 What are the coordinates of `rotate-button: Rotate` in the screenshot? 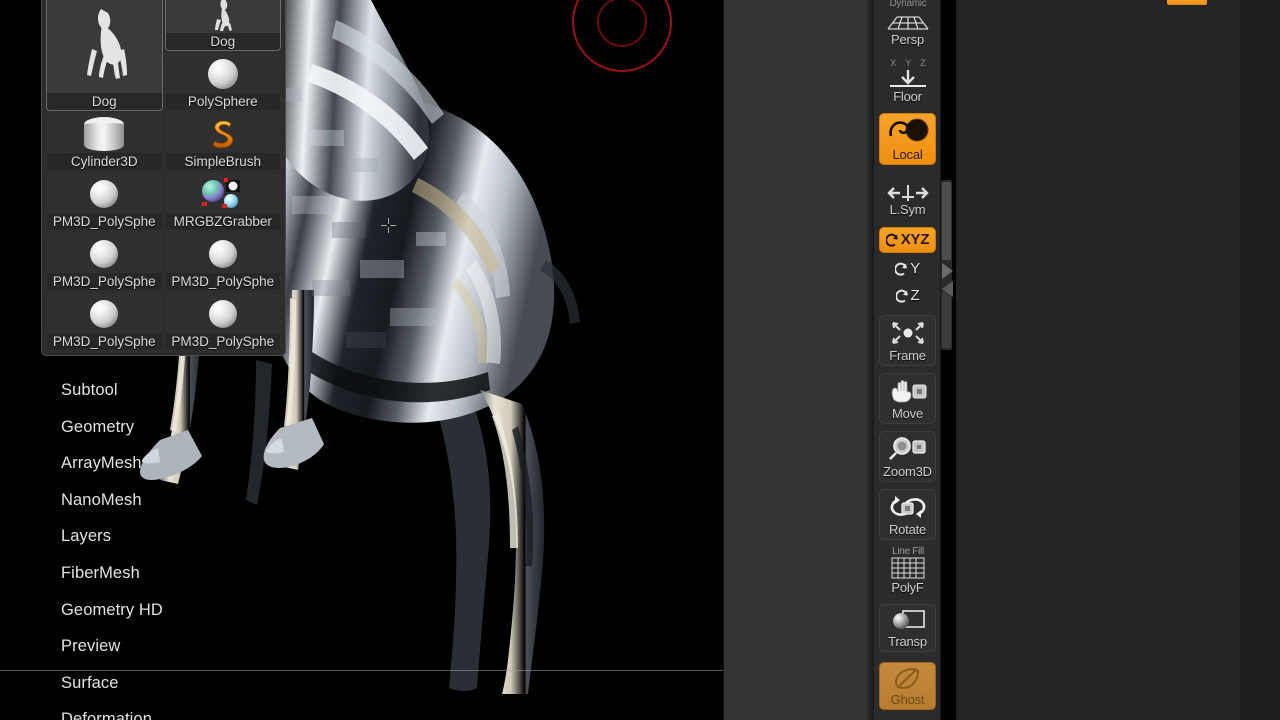 It's located at (907, 514).